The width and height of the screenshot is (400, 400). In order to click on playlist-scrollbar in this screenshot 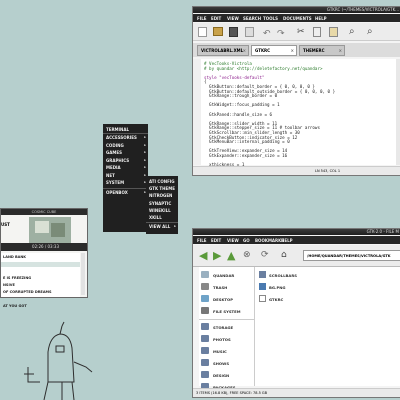, I will do `click(83, 274)`.